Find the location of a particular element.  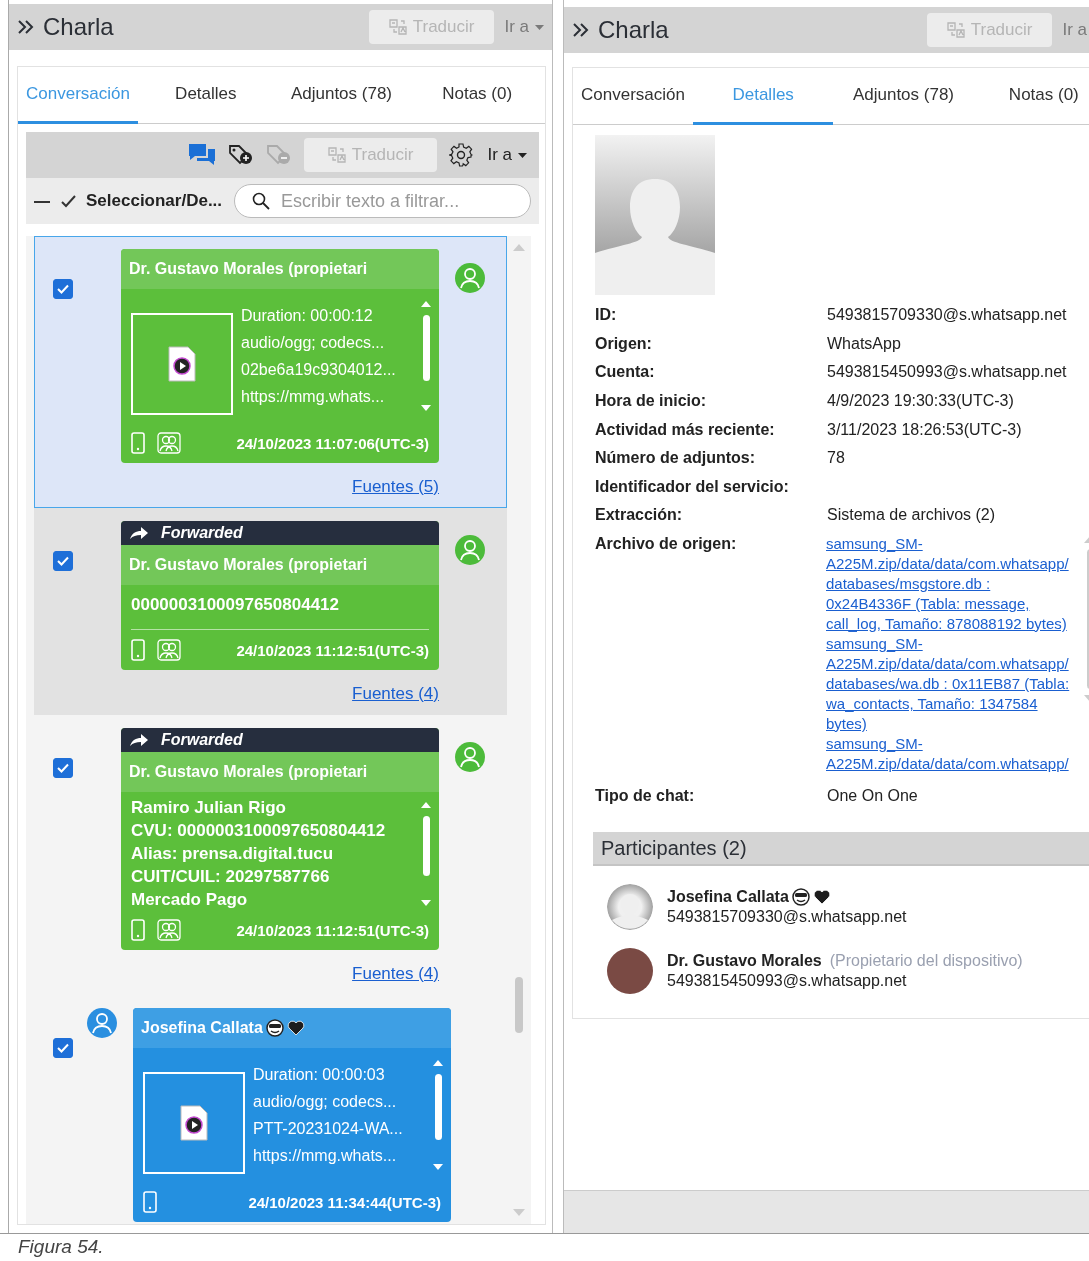

forward-arrow-icon is located at coordinates (139, 740).